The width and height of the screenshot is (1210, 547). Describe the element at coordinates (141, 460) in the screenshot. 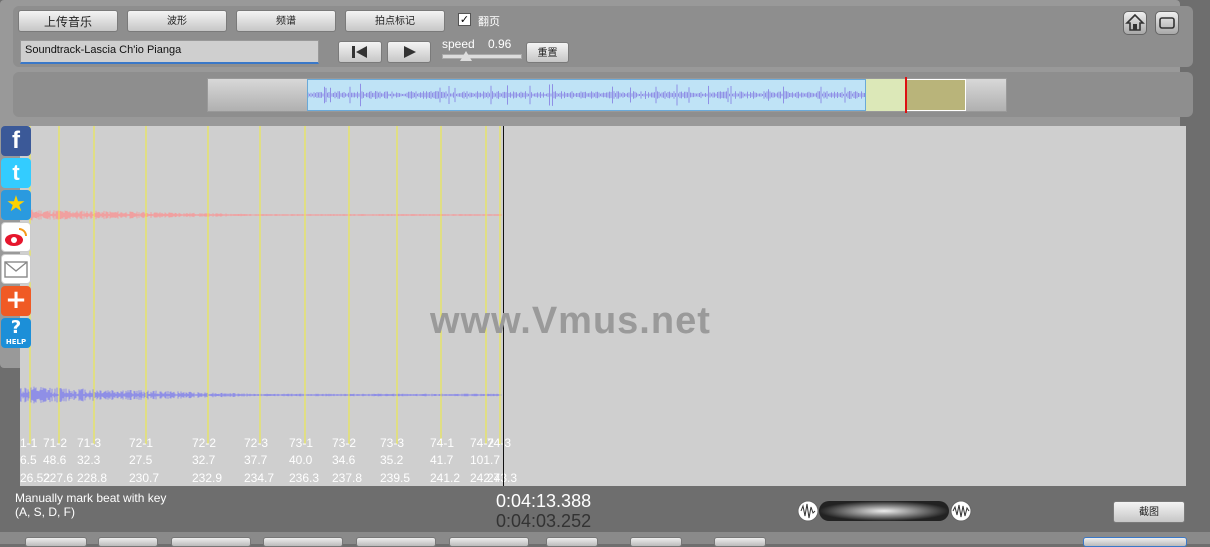

I see `beat-marker-interval: 27.5` at that location.